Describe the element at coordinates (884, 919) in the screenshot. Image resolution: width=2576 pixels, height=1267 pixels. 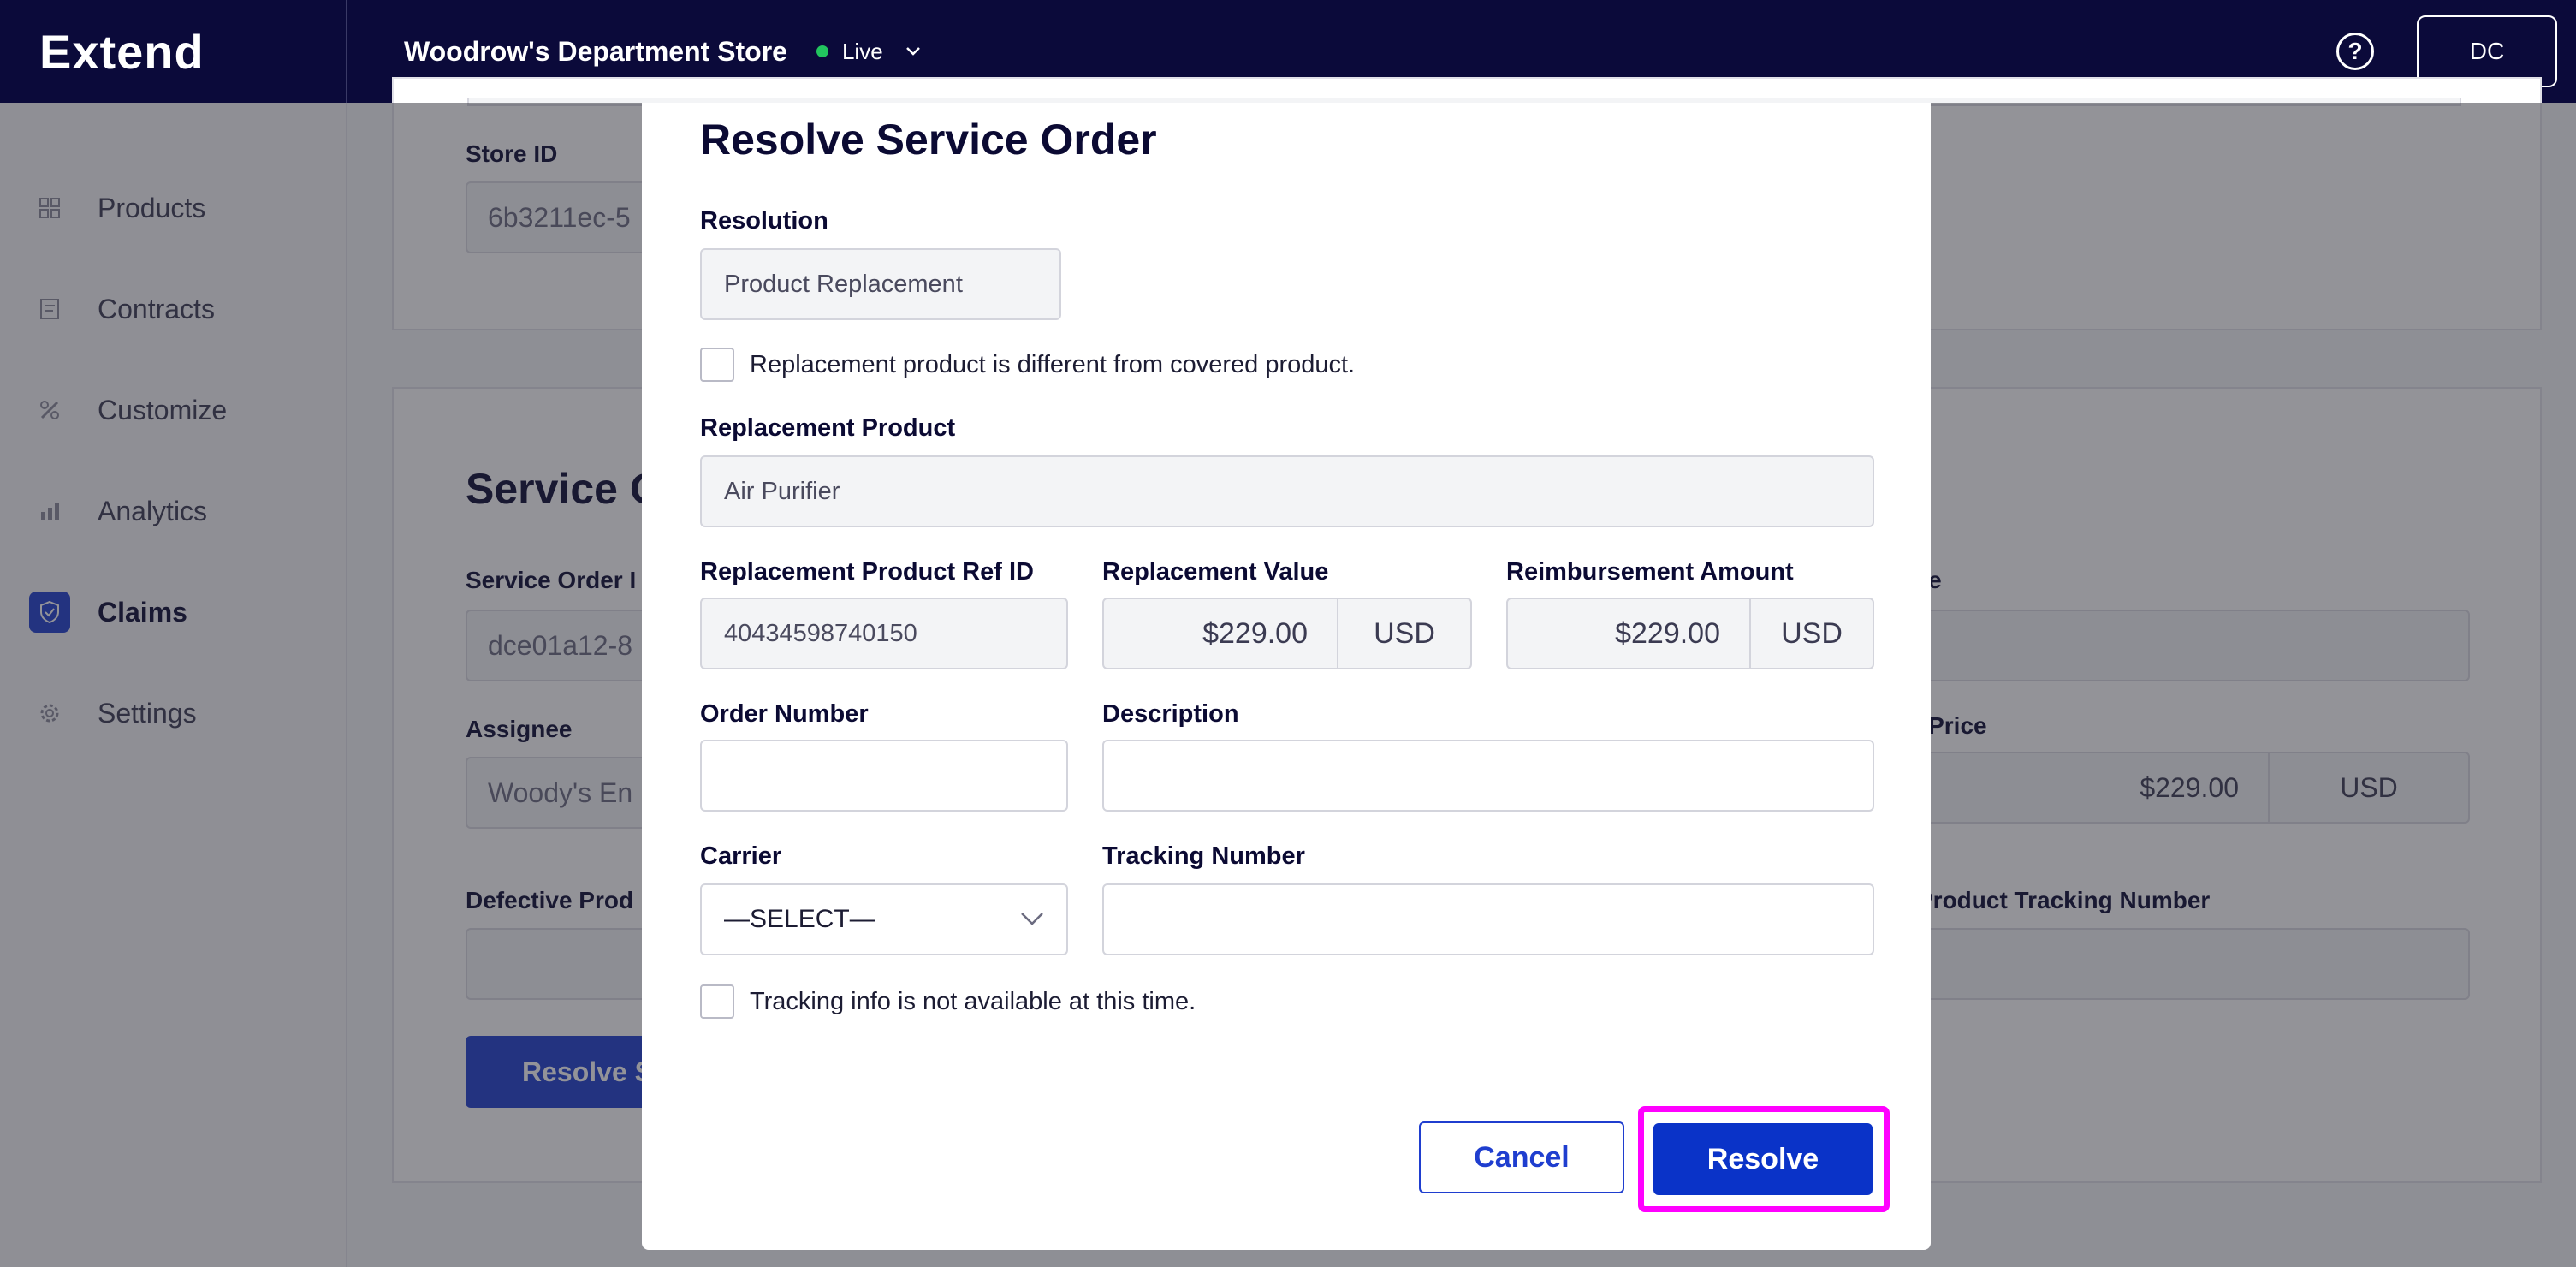
I see `carrier-select: —SELECT—` at that location.